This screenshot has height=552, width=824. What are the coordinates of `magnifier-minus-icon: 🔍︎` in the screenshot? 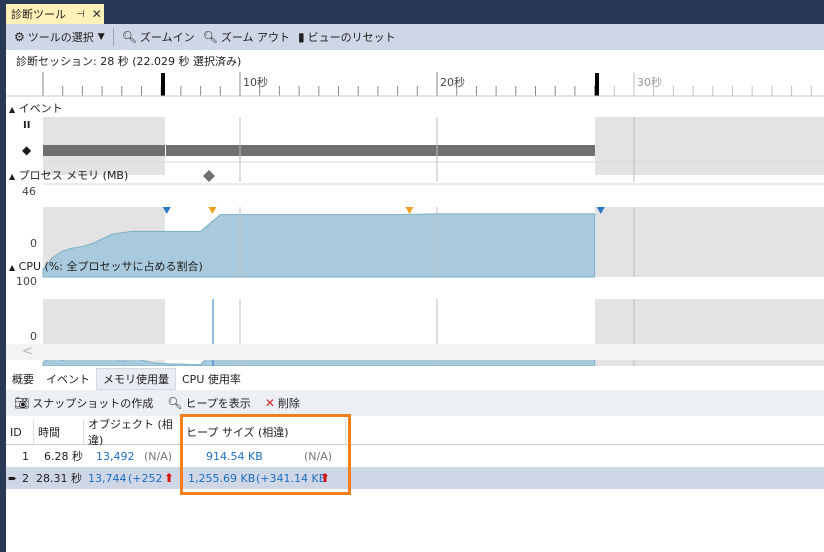 It's located at (210, 37).